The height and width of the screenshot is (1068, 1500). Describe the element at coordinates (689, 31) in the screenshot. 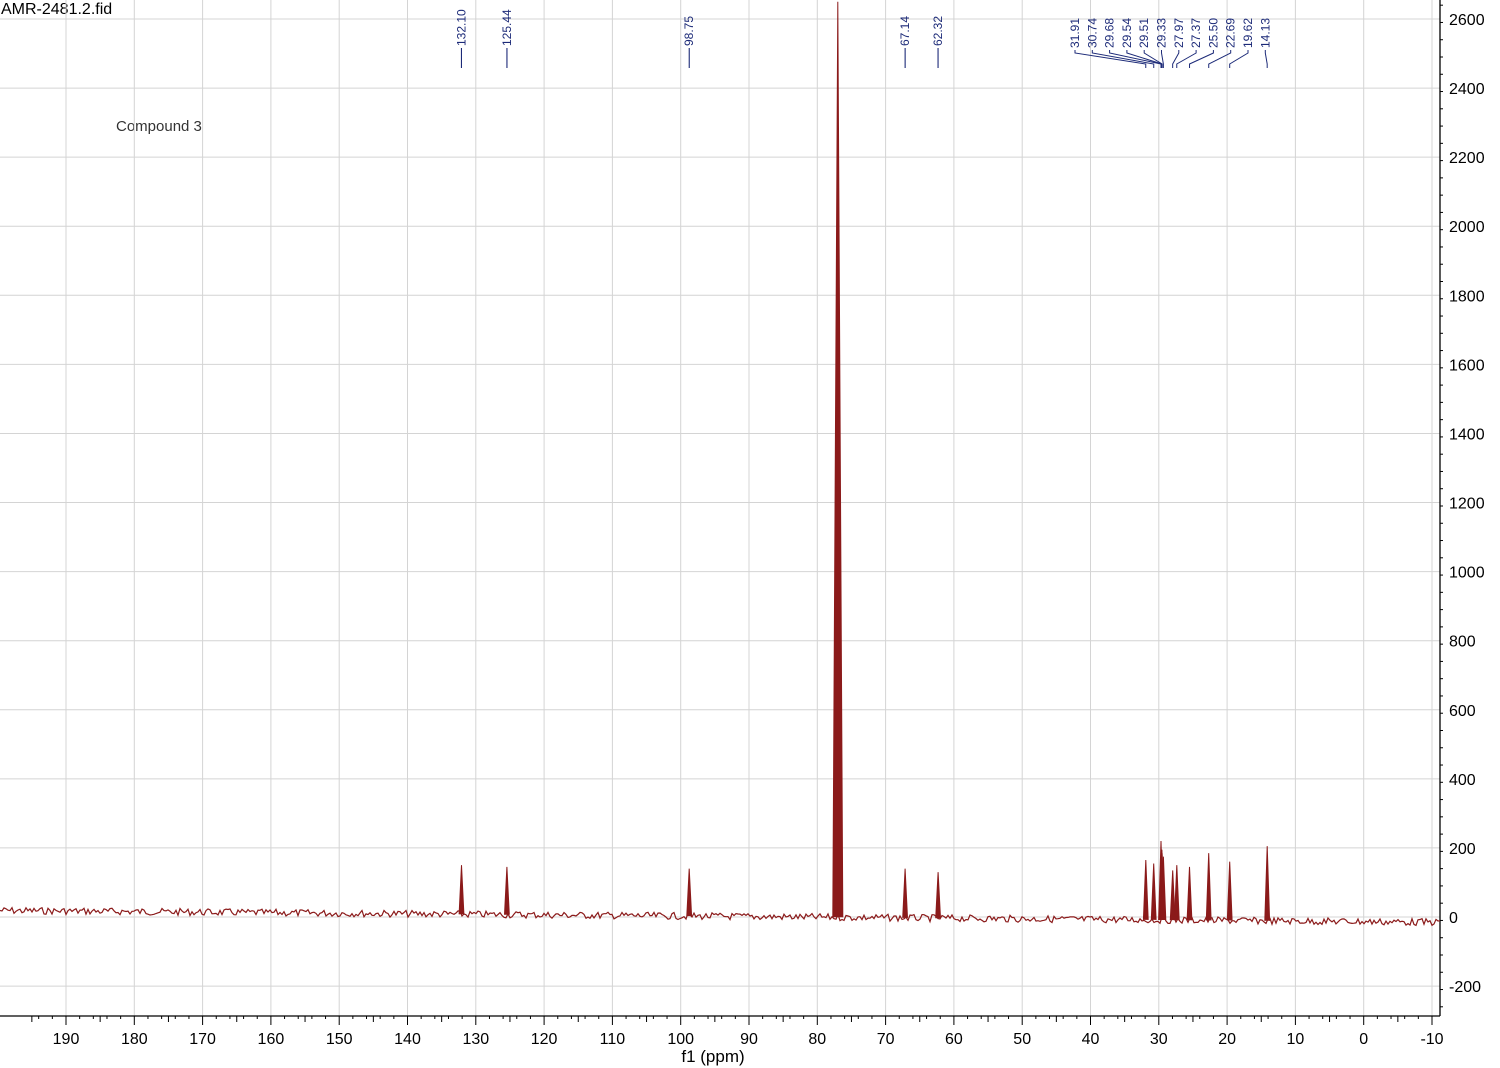

I see `peak-label: 98.75` at that location.